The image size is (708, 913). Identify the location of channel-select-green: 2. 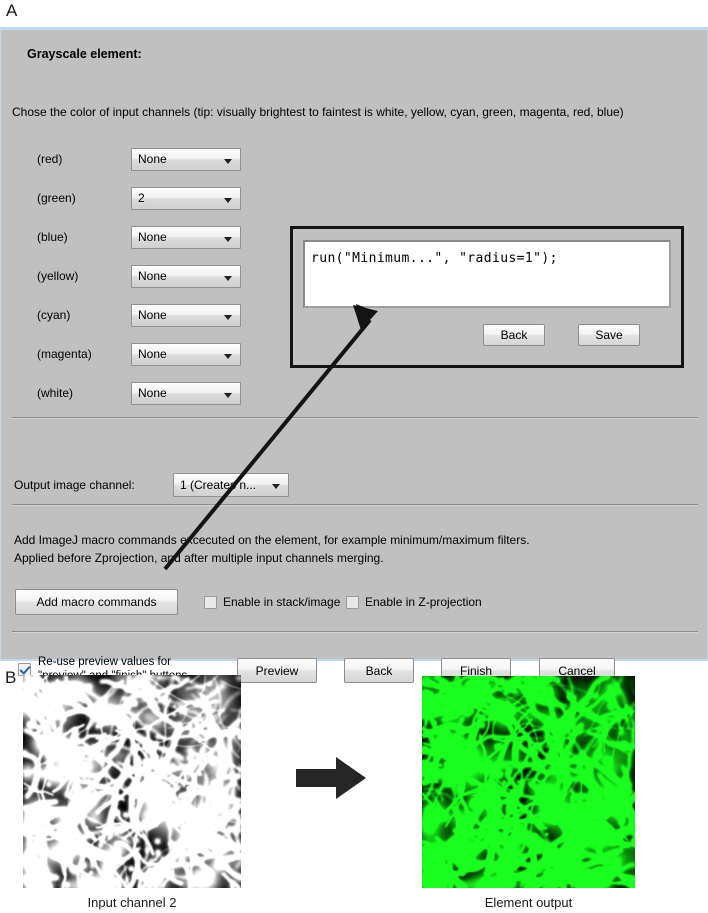
(186, 198).